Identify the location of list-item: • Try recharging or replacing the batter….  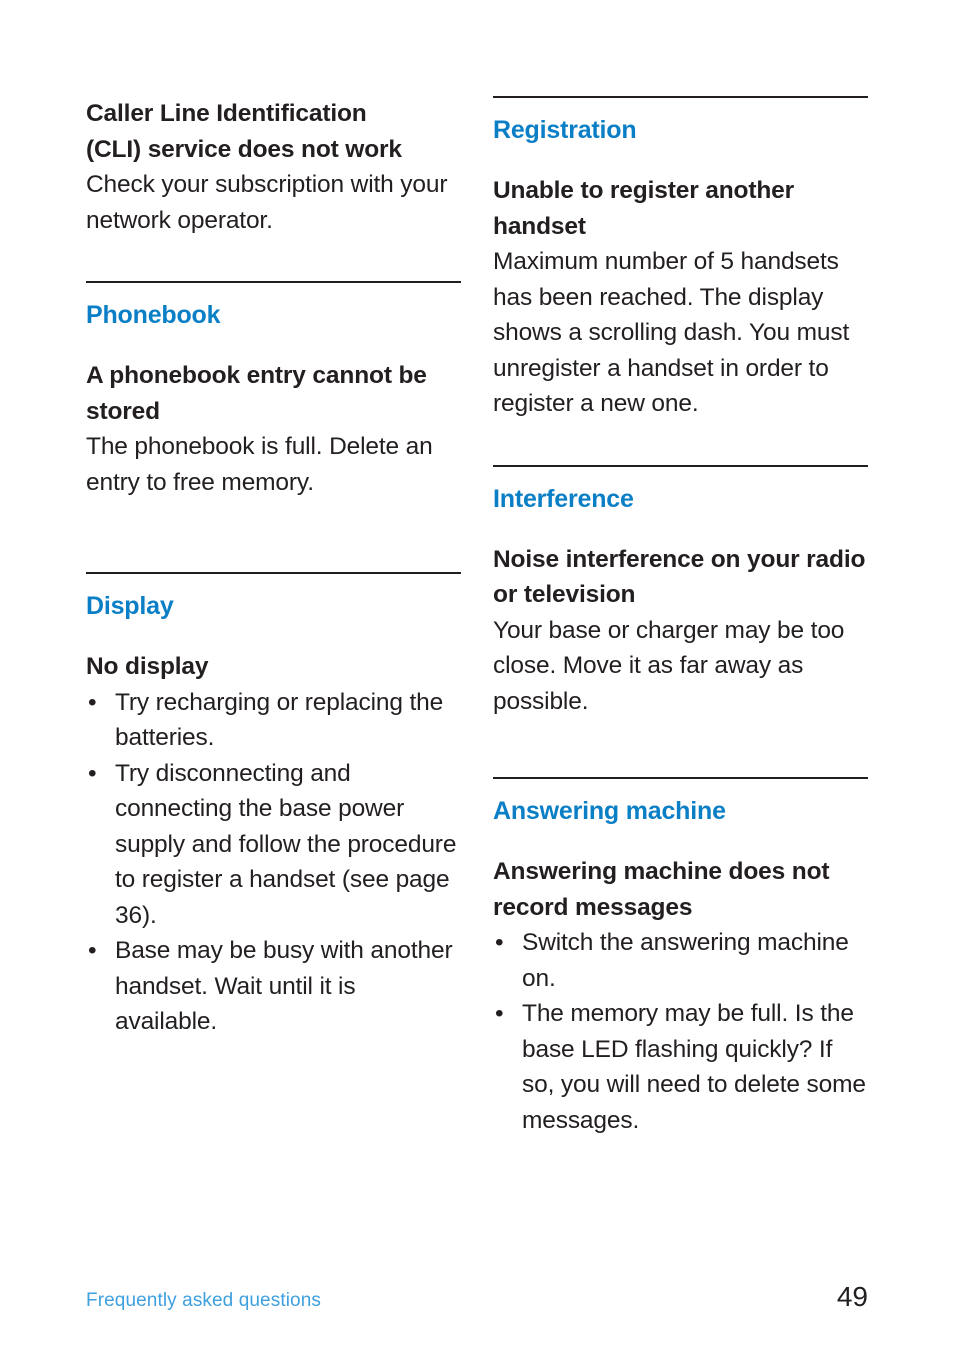
(273, 720).